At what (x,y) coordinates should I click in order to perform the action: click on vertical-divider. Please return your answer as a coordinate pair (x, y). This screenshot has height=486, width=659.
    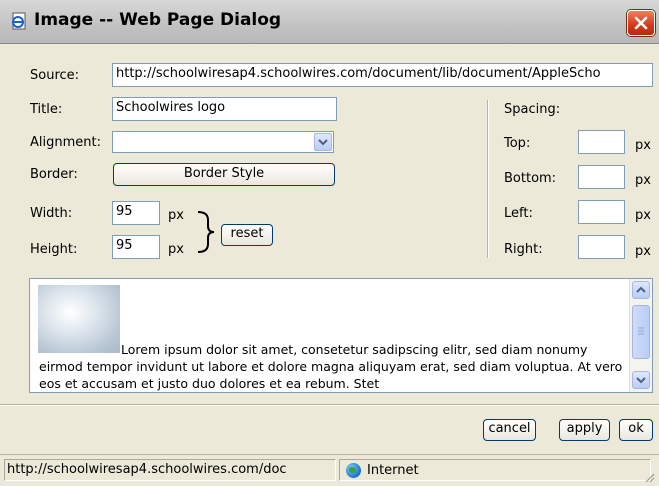
    Looking at the image, I should click on (488, 179).